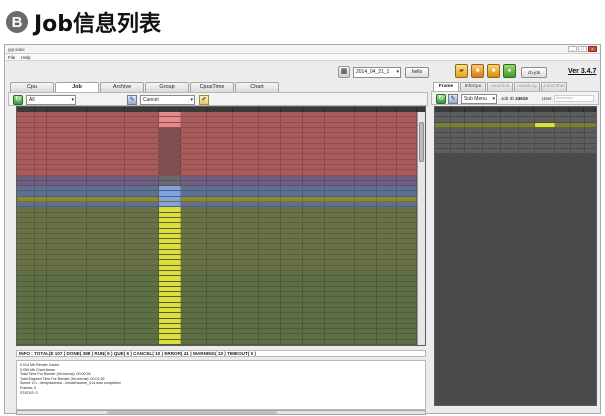  What do you see at coordinates (257, 87) in the screenshot?
I see `tab-chart: Chart` at bounding box center [257, 87].